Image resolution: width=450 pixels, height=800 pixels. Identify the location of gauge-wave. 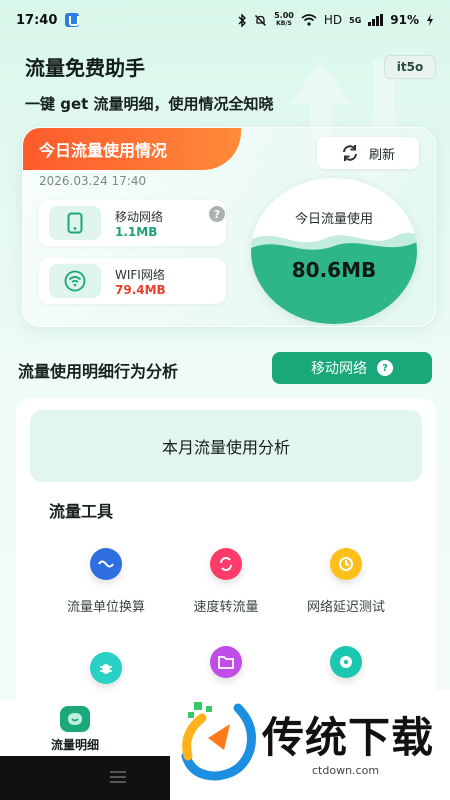
(334, 278).